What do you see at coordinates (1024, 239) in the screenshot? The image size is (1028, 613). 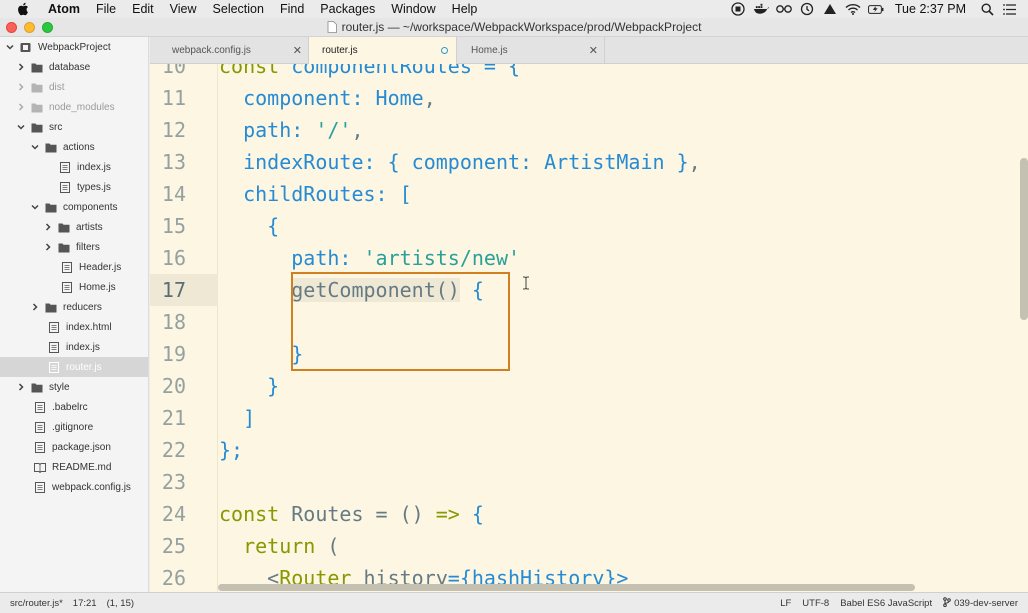 I see `vertical-scrollbar` at bounding box center [1024, 239].